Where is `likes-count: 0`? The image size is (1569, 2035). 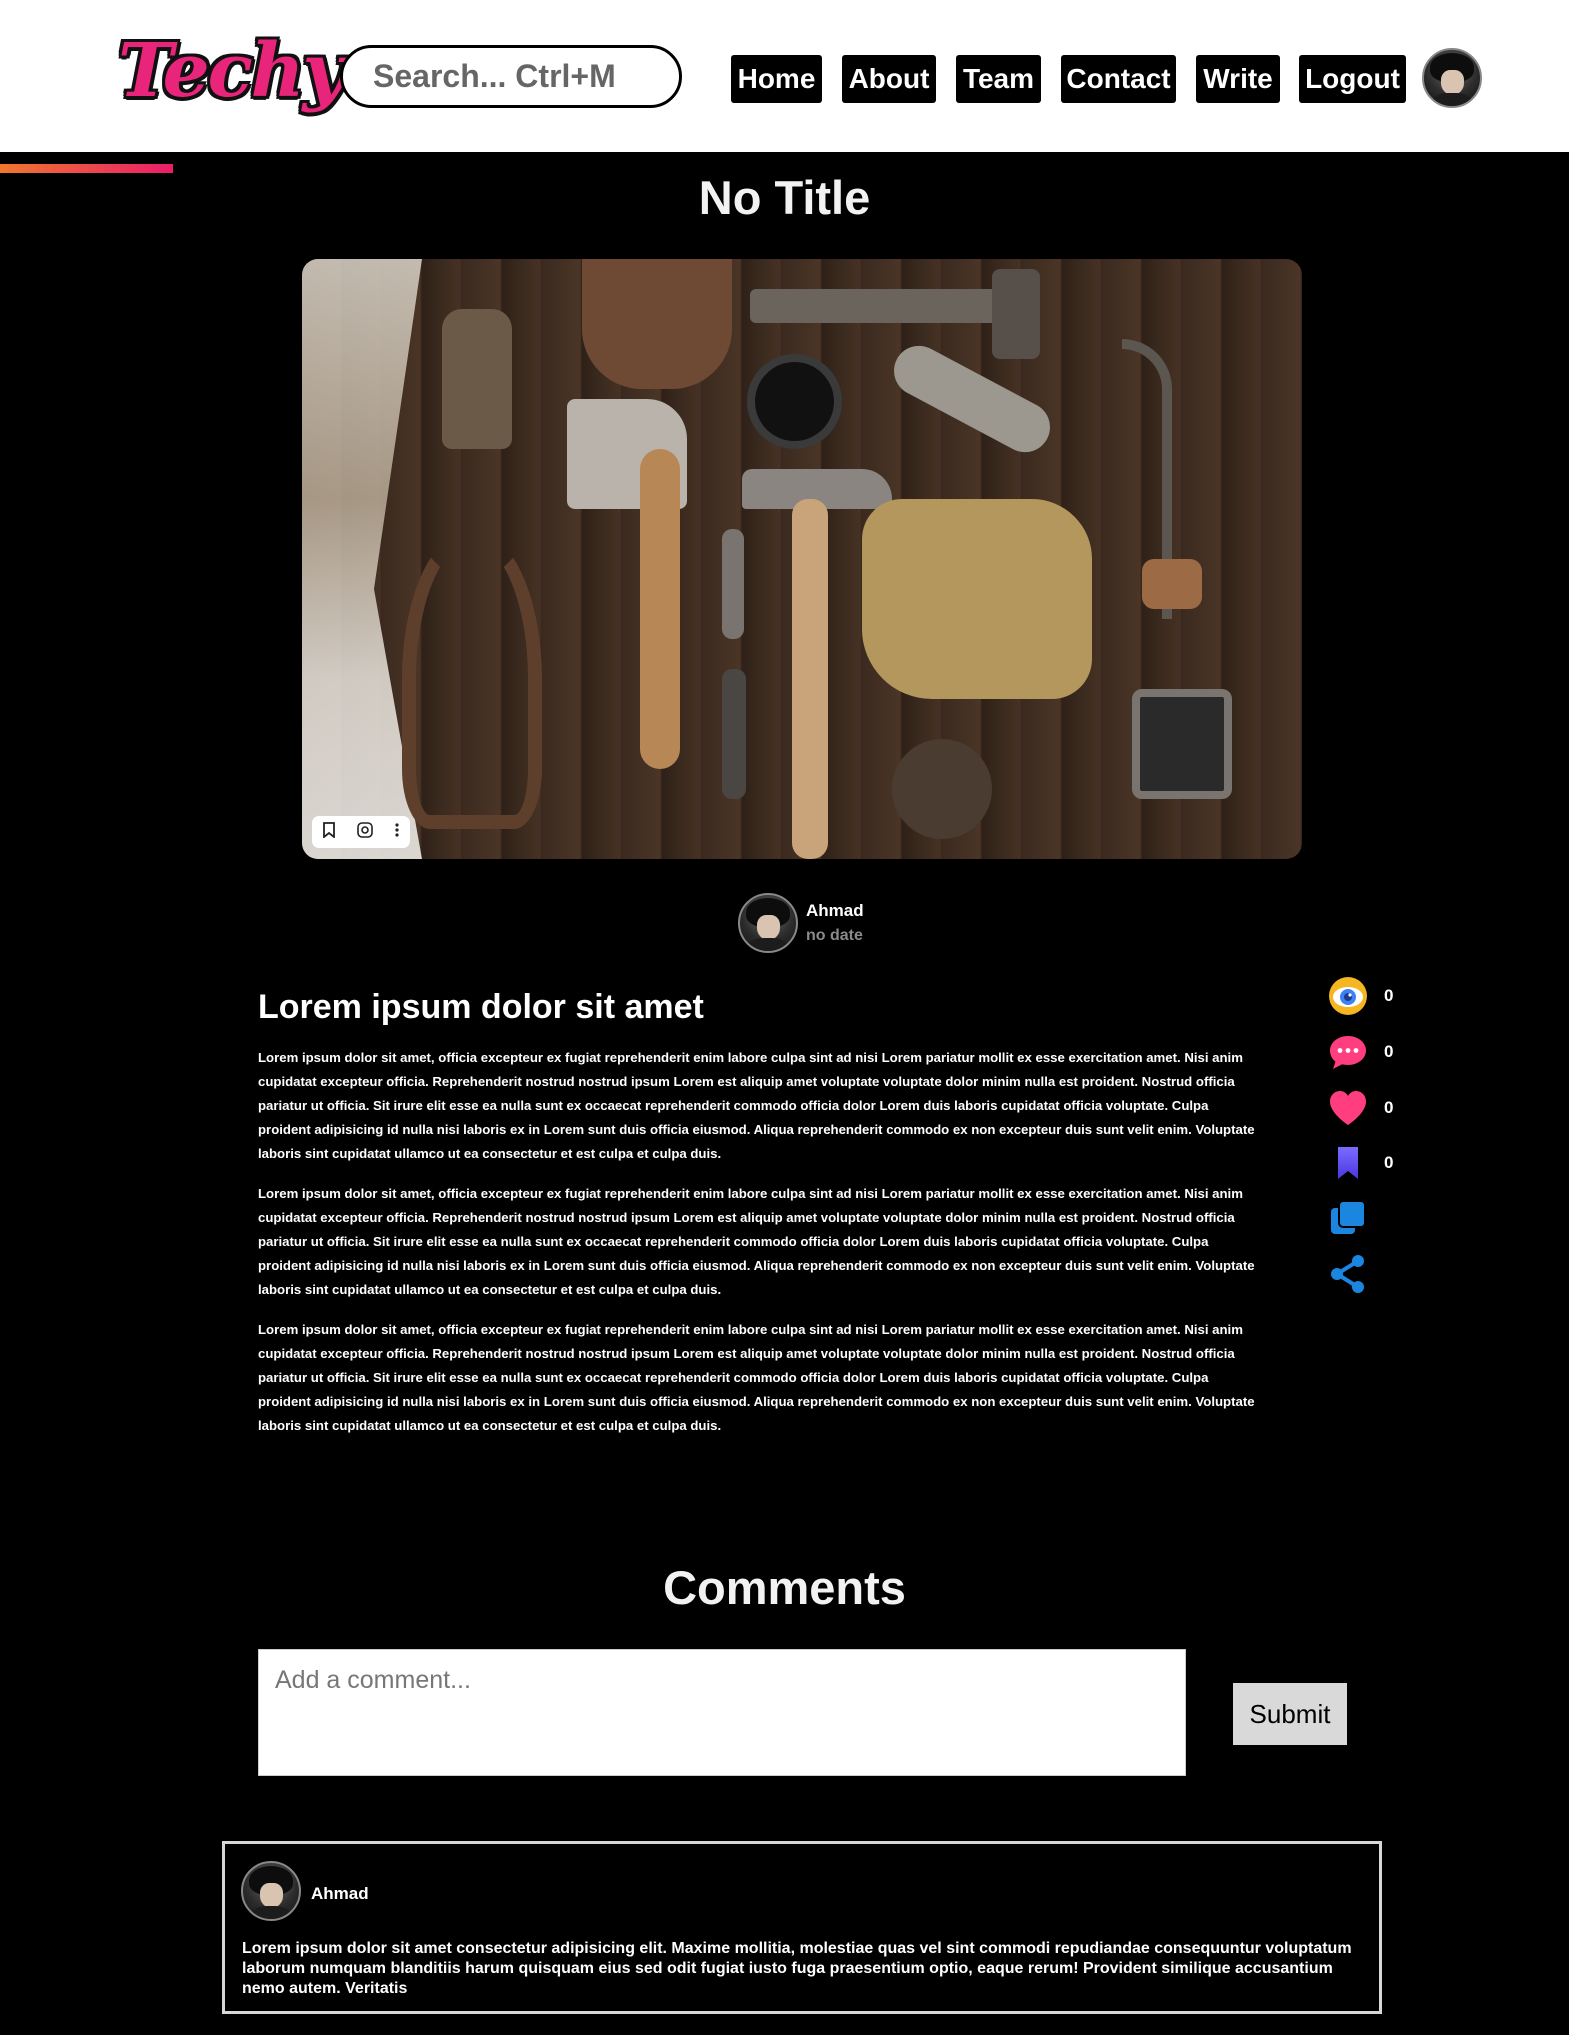 likes-count: 0 is located at coordinates (1389, 1107).